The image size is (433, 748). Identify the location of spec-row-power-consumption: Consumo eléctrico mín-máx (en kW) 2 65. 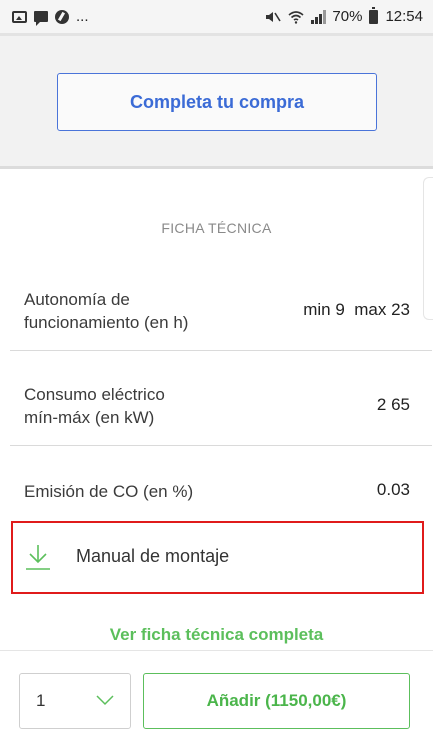
(216, 413).